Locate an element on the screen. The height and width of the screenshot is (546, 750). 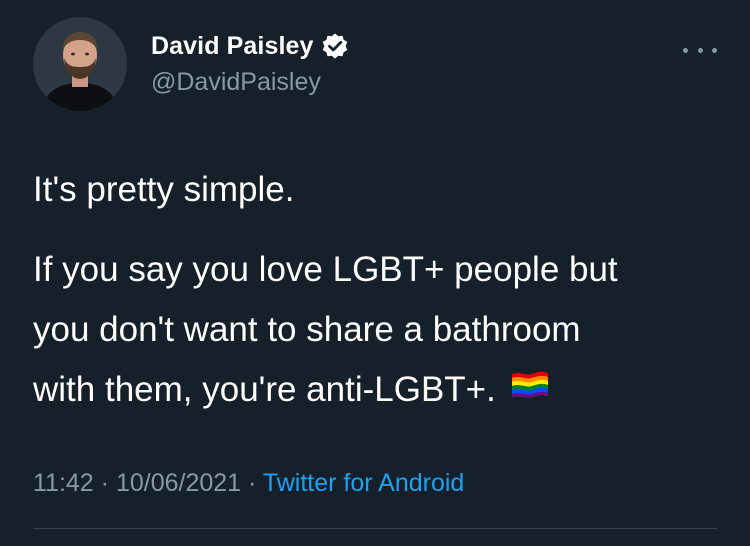
author-display-name: David Paisley is located at coordinates (232, 46).